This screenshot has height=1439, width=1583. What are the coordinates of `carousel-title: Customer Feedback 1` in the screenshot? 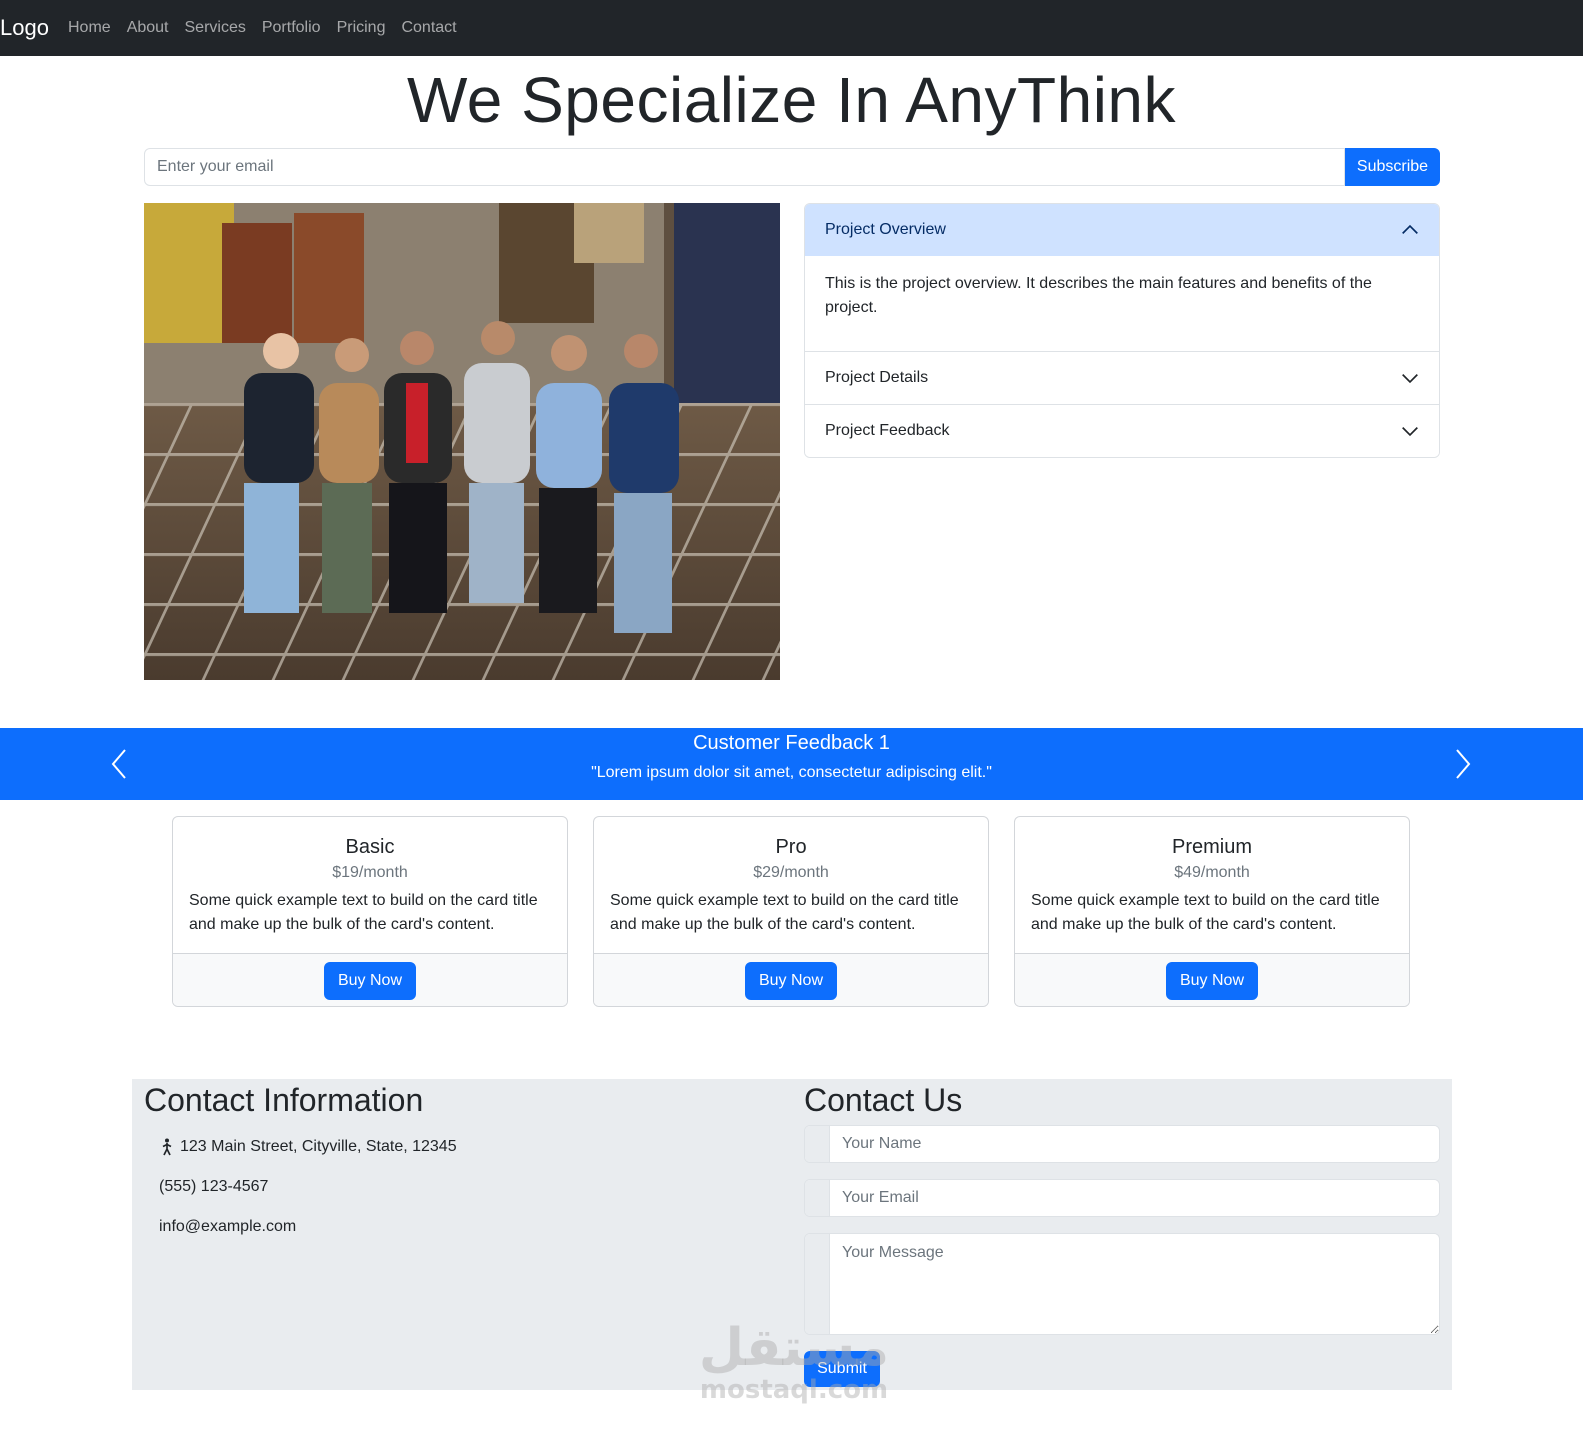 It's located at (791, 743).